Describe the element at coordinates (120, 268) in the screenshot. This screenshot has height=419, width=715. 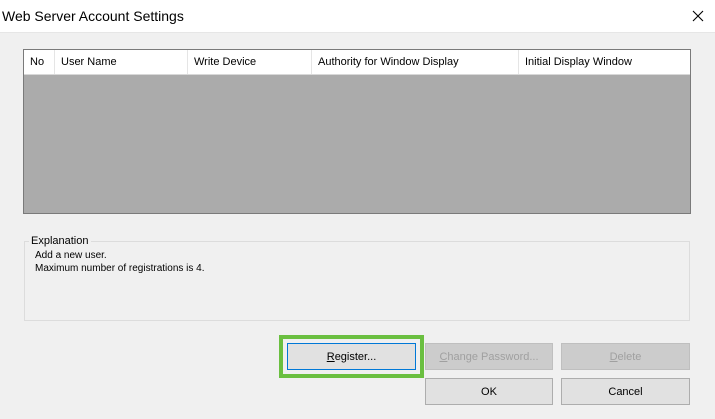
I see `explanation-line: Maximum number of registrations is 4.` at that location.